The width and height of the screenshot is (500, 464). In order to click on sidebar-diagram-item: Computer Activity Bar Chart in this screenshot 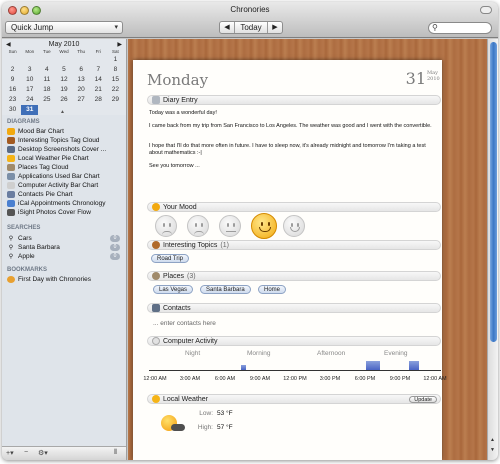, I will do `click(65, 185)`.